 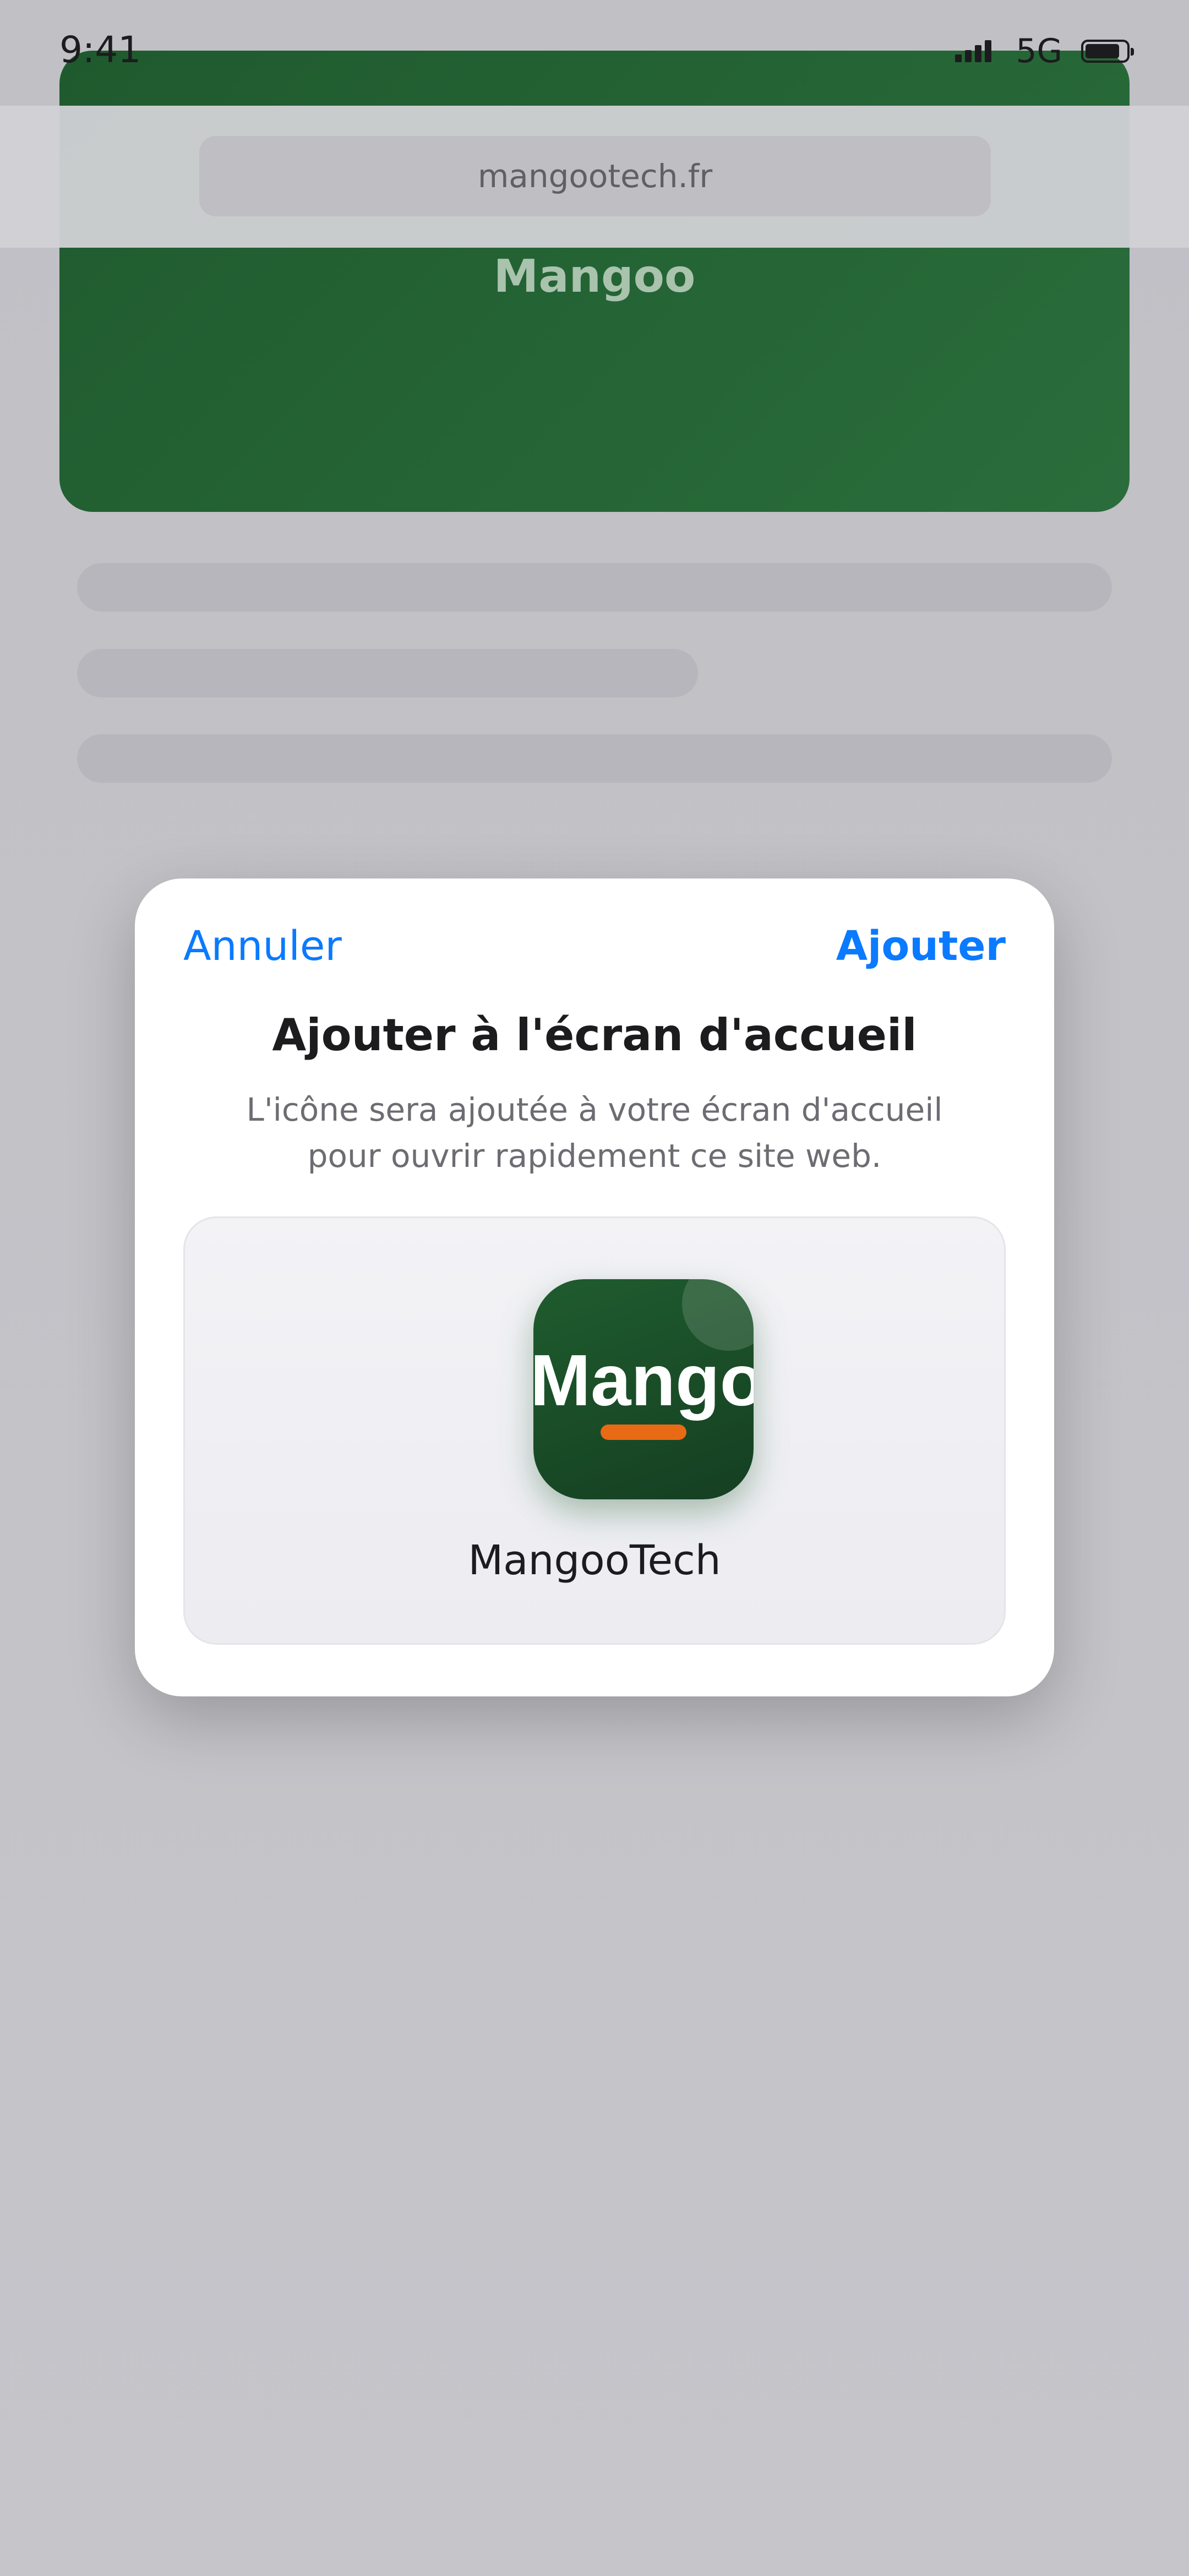 I want to click on add-button: Ajouter, so click(x=921, y=947).